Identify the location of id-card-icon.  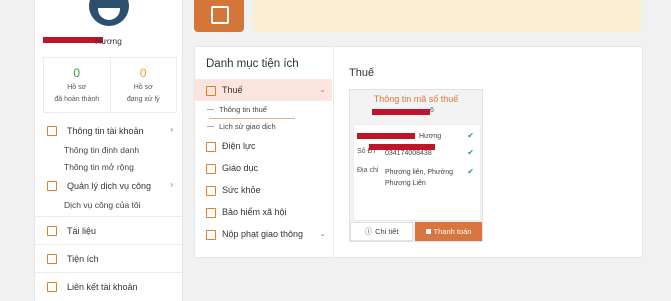
(52, 131).